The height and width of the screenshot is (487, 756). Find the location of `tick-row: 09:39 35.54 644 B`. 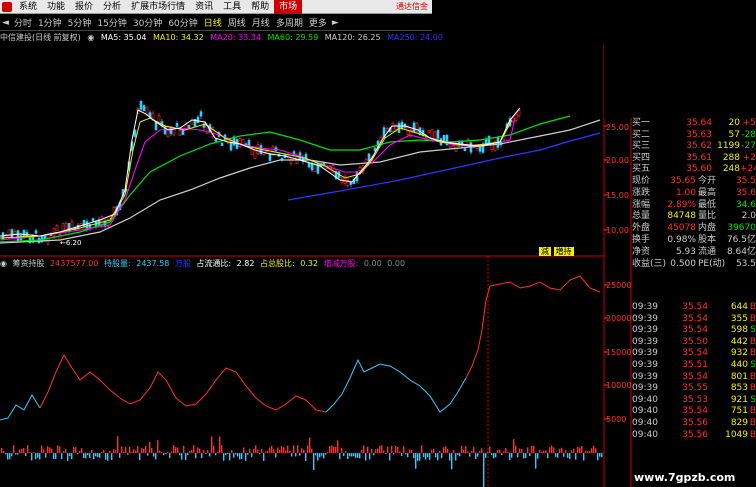

tick-row: 09:39 35.54 644 B is located at coordinates (694, 308).